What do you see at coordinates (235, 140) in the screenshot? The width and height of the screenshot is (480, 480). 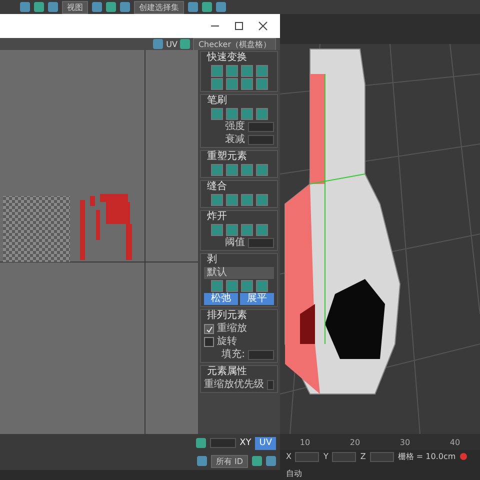 I see `field-label: 衰减` at bounding box center [235, 140].